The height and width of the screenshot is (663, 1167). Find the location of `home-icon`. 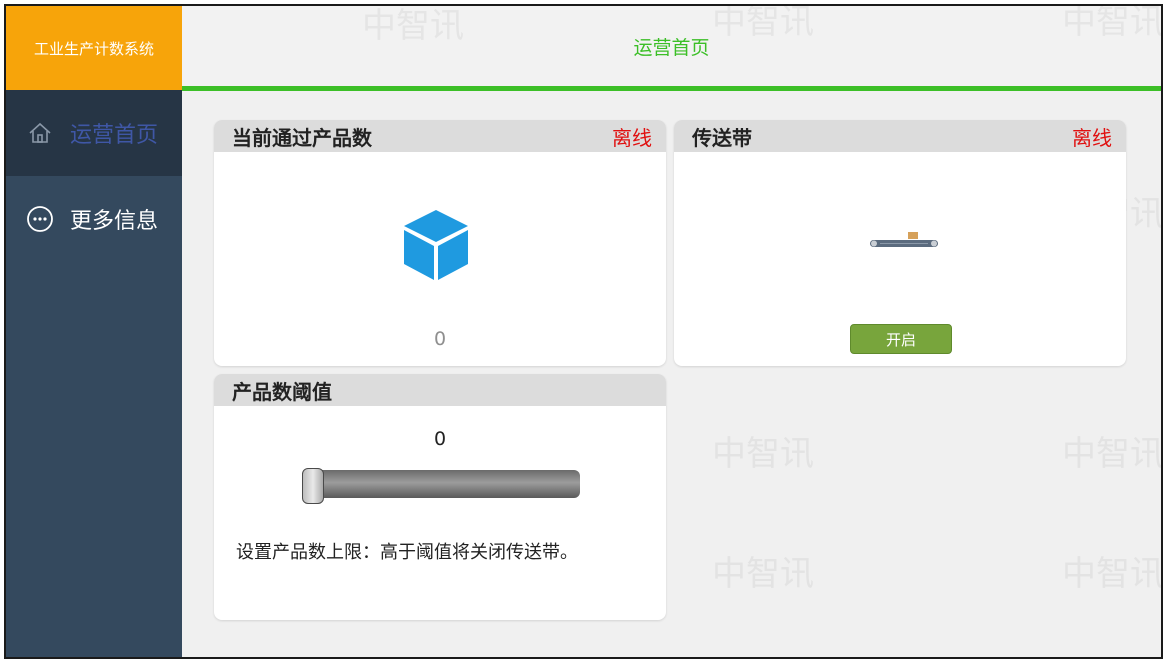

home-icon is located at coordinates (40, 133).